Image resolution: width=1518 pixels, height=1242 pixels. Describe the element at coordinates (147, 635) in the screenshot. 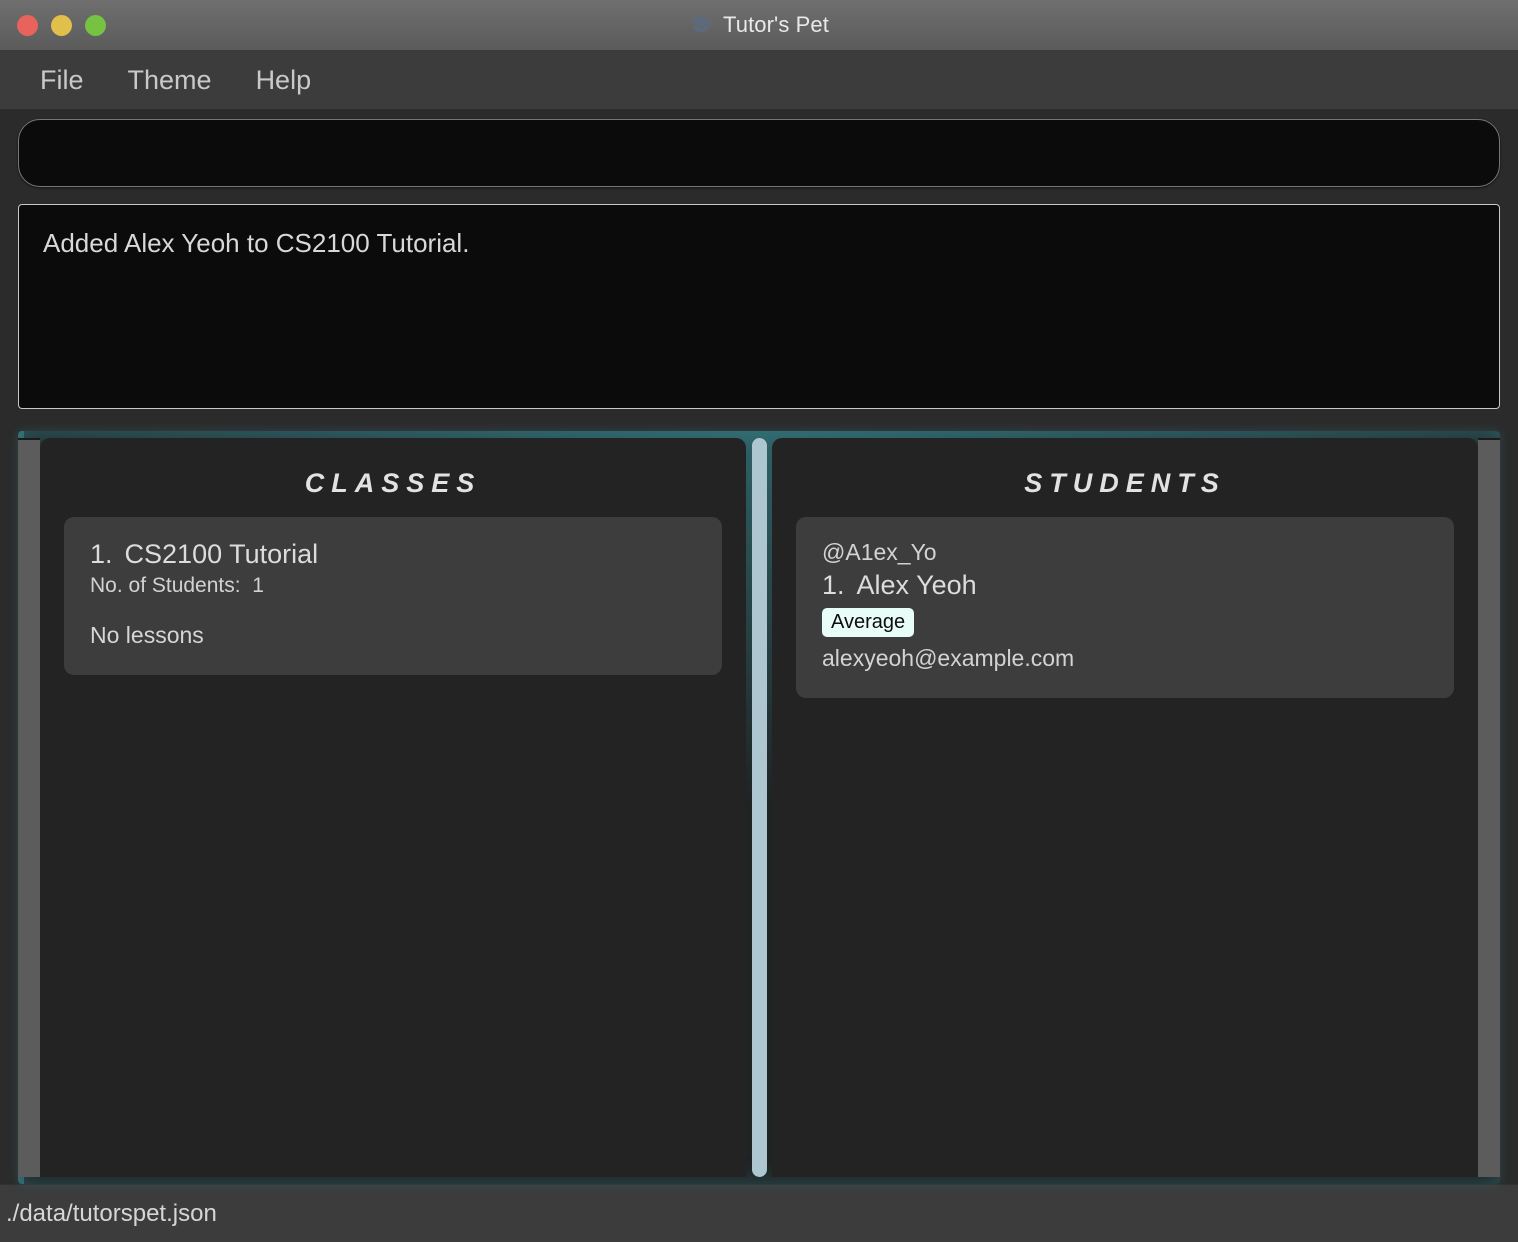

I see `class-card-lessons: No lessons` at that location.